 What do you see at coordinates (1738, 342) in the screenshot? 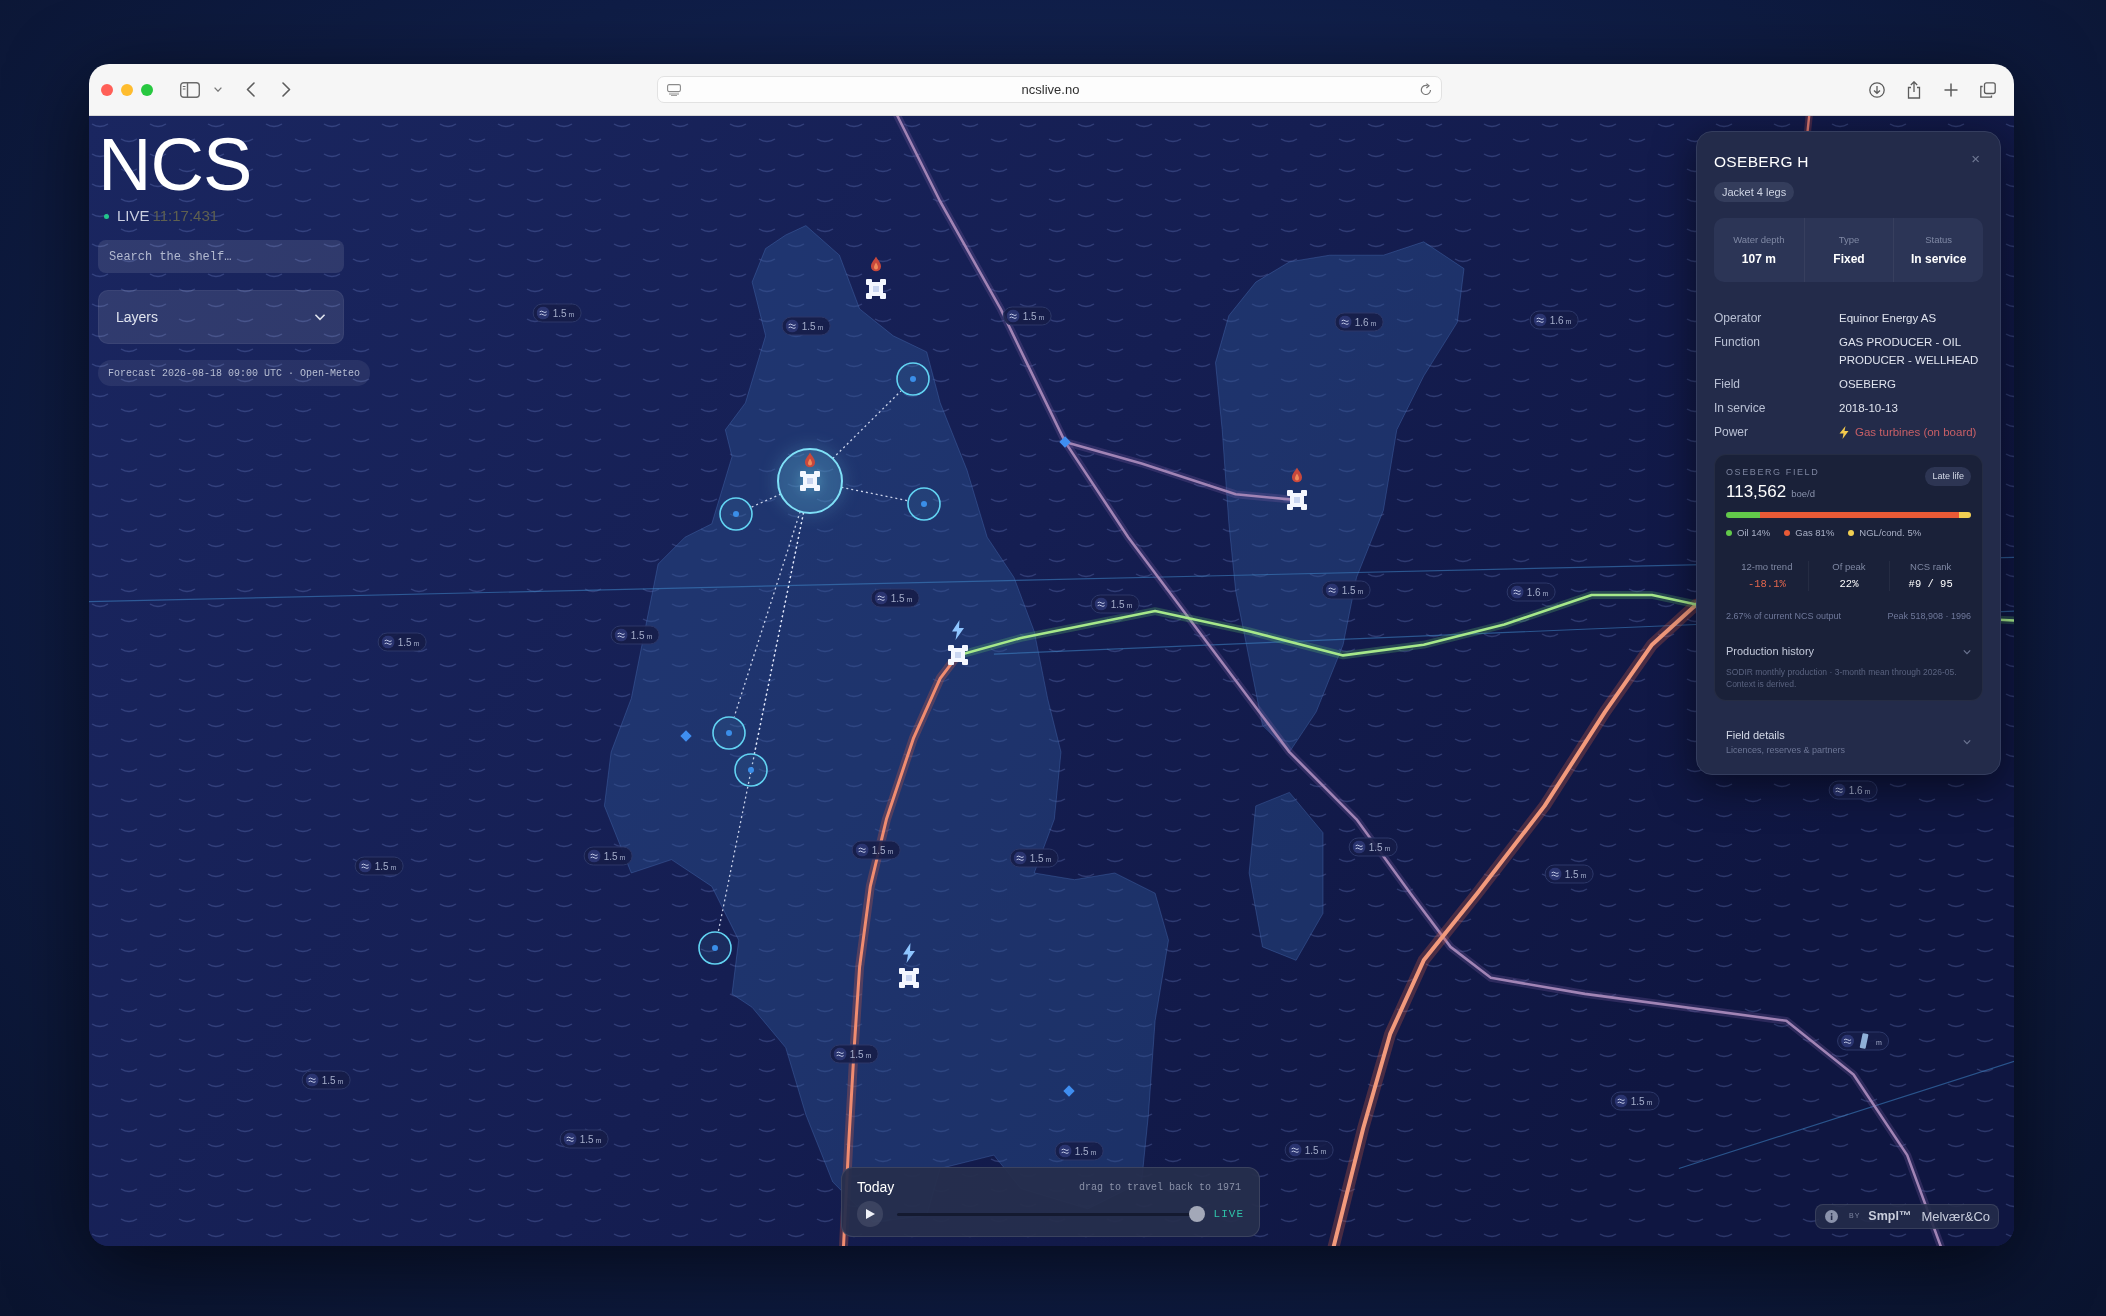
I see `property-label: Function` at bounding box center [1738, 342].